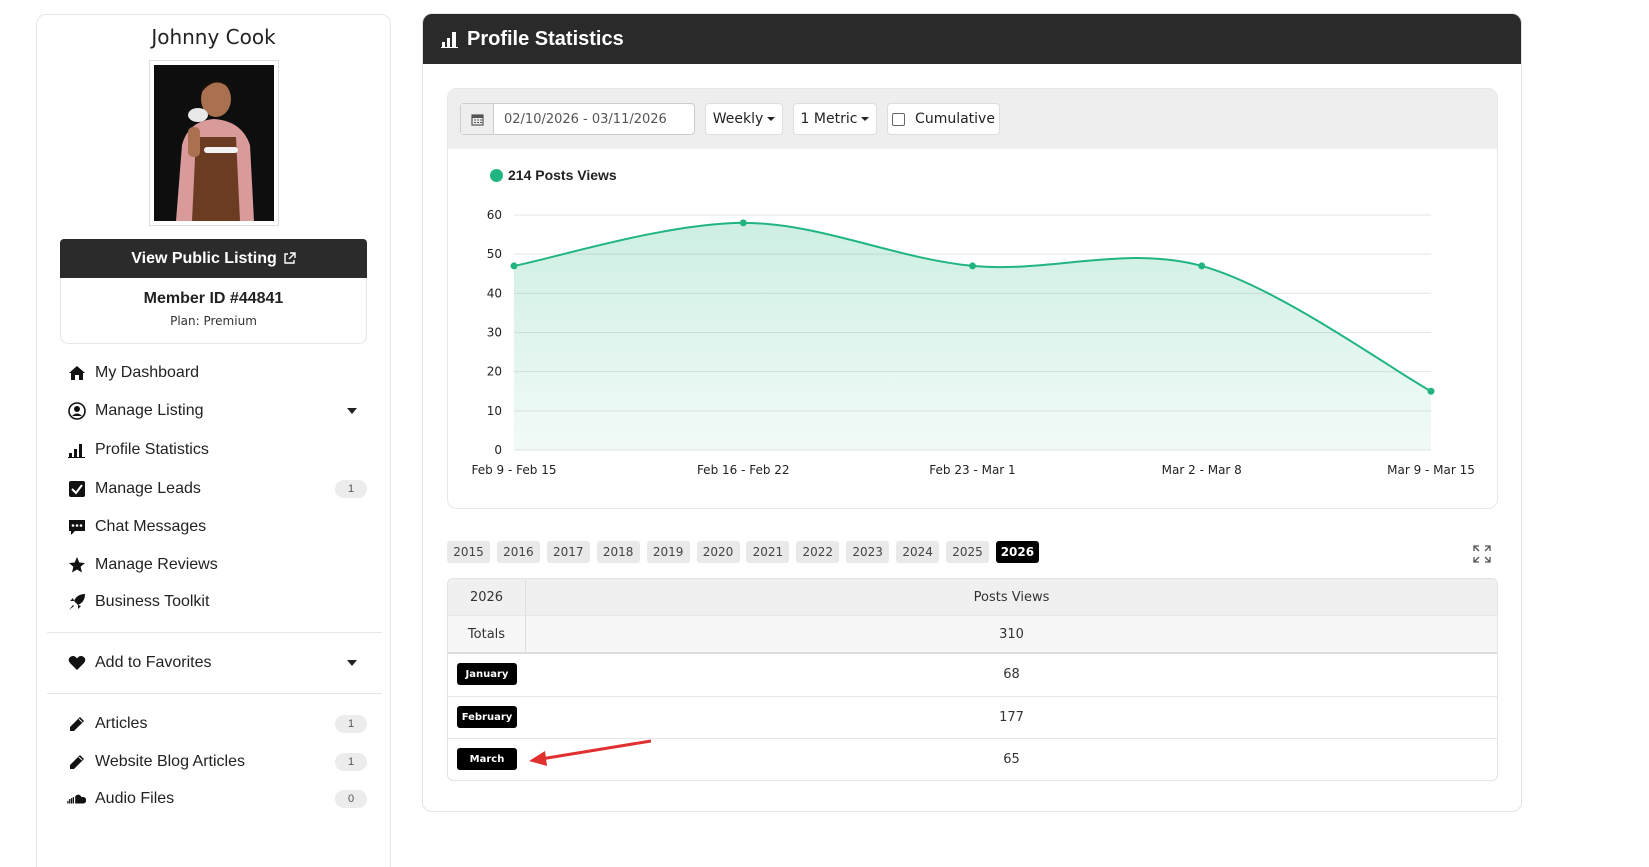 The width and height of the screenshot is (1649, 867). What do you see at coordinates (217, 527) in the screenshot?
I see `sidebar-item-chat-messages: Chat Messages` at bounding box center [217, 527].